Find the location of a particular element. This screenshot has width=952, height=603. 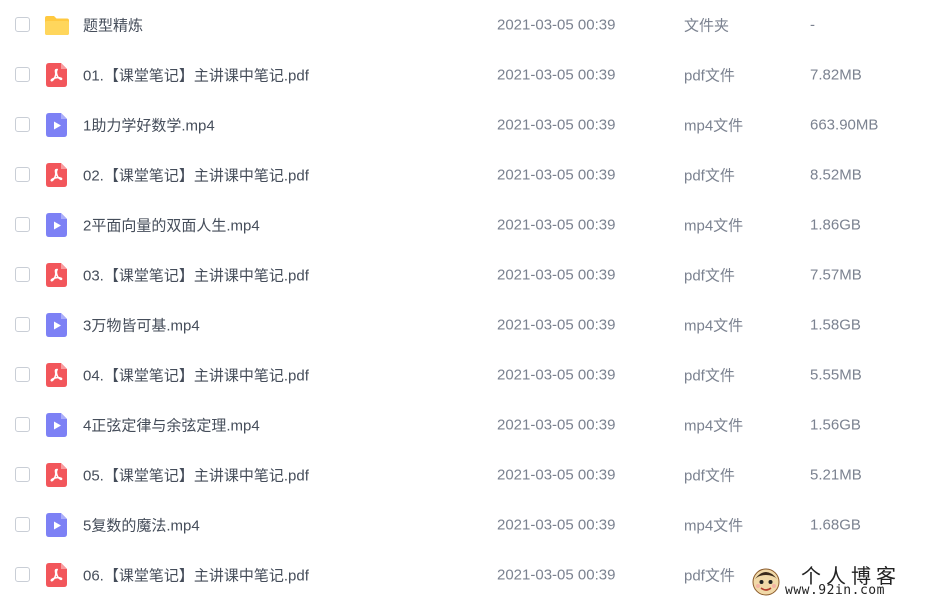

file-name-link: 02.【课堂笔记】主讲课中笔记.pdf is located at coordinates (196, 175).